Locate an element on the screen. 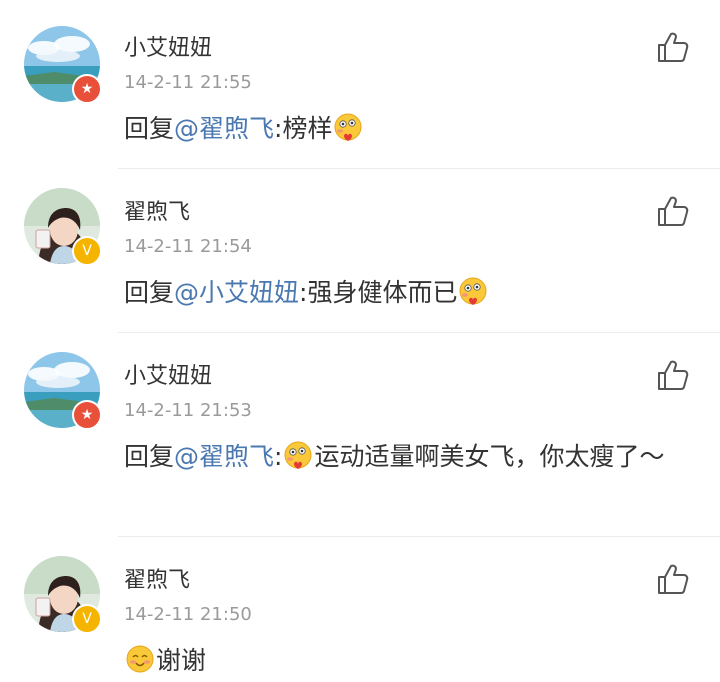 Image resolution: width=720 pixels, height=682 pixels. comment-body: 强身健体而已 is located at coordinates (382, 292).